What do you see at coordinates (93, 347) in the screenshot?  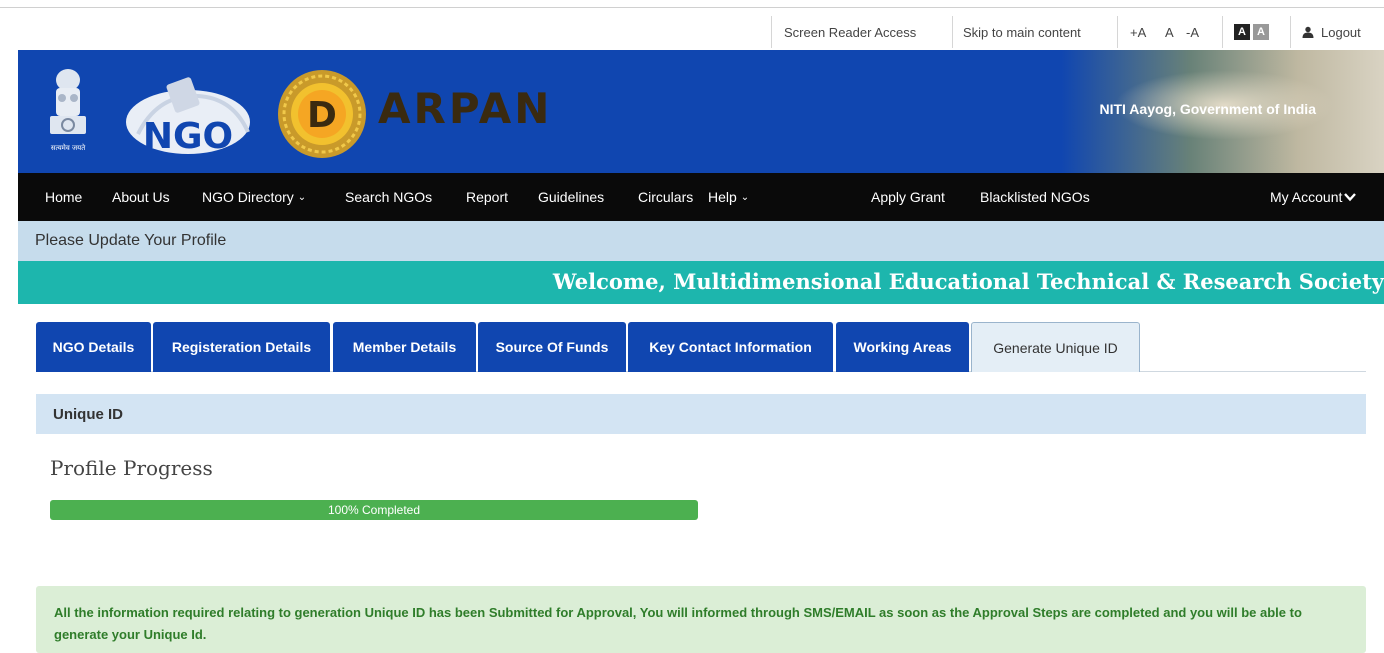 I see `tab-ngo-details: NGO Details` at bounding box center [93, 347].